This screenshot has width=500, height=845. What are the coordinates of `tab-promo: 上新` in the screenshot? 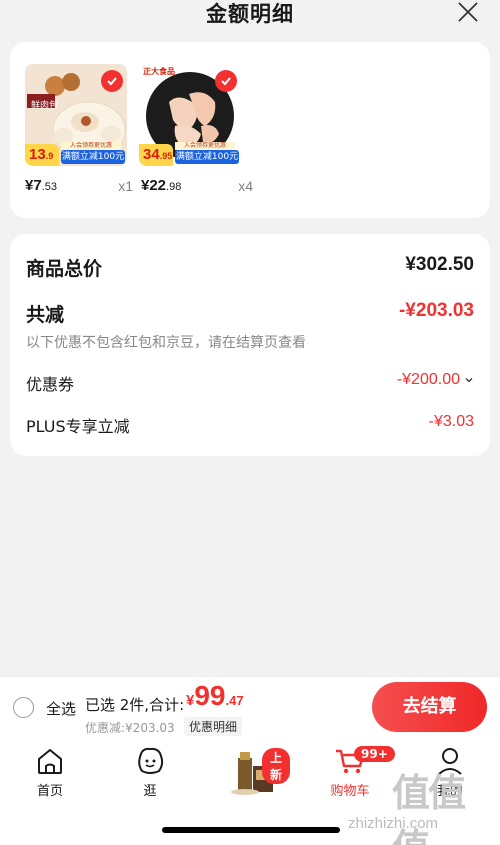 It's located at (250, 770).